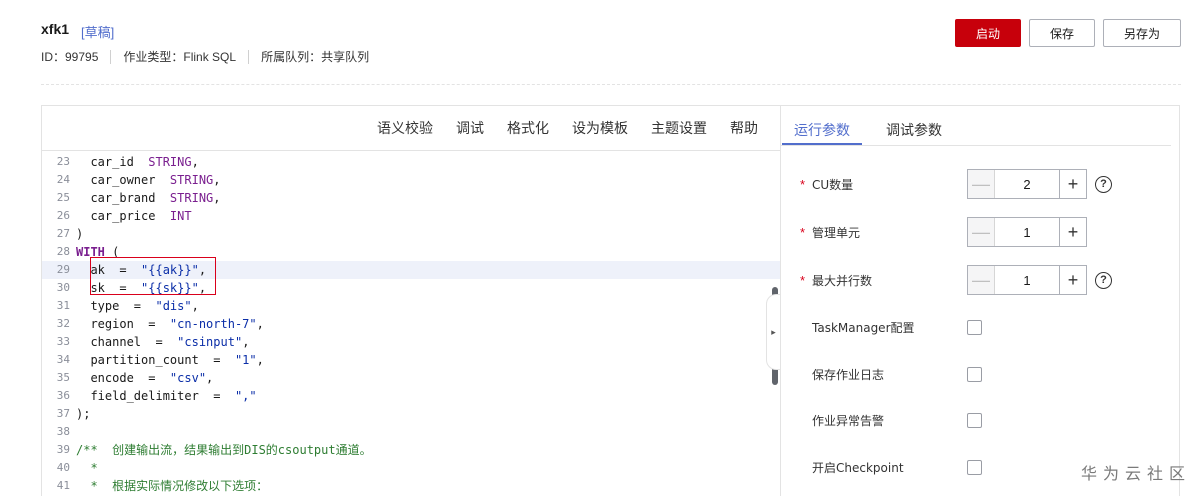 The height and width of the screenshot is (496, 1202). What do you see at coordinates (1136, 473) in the screenshot?
I see `watermark: 华为云社区` at bounding box center [1136, 473].